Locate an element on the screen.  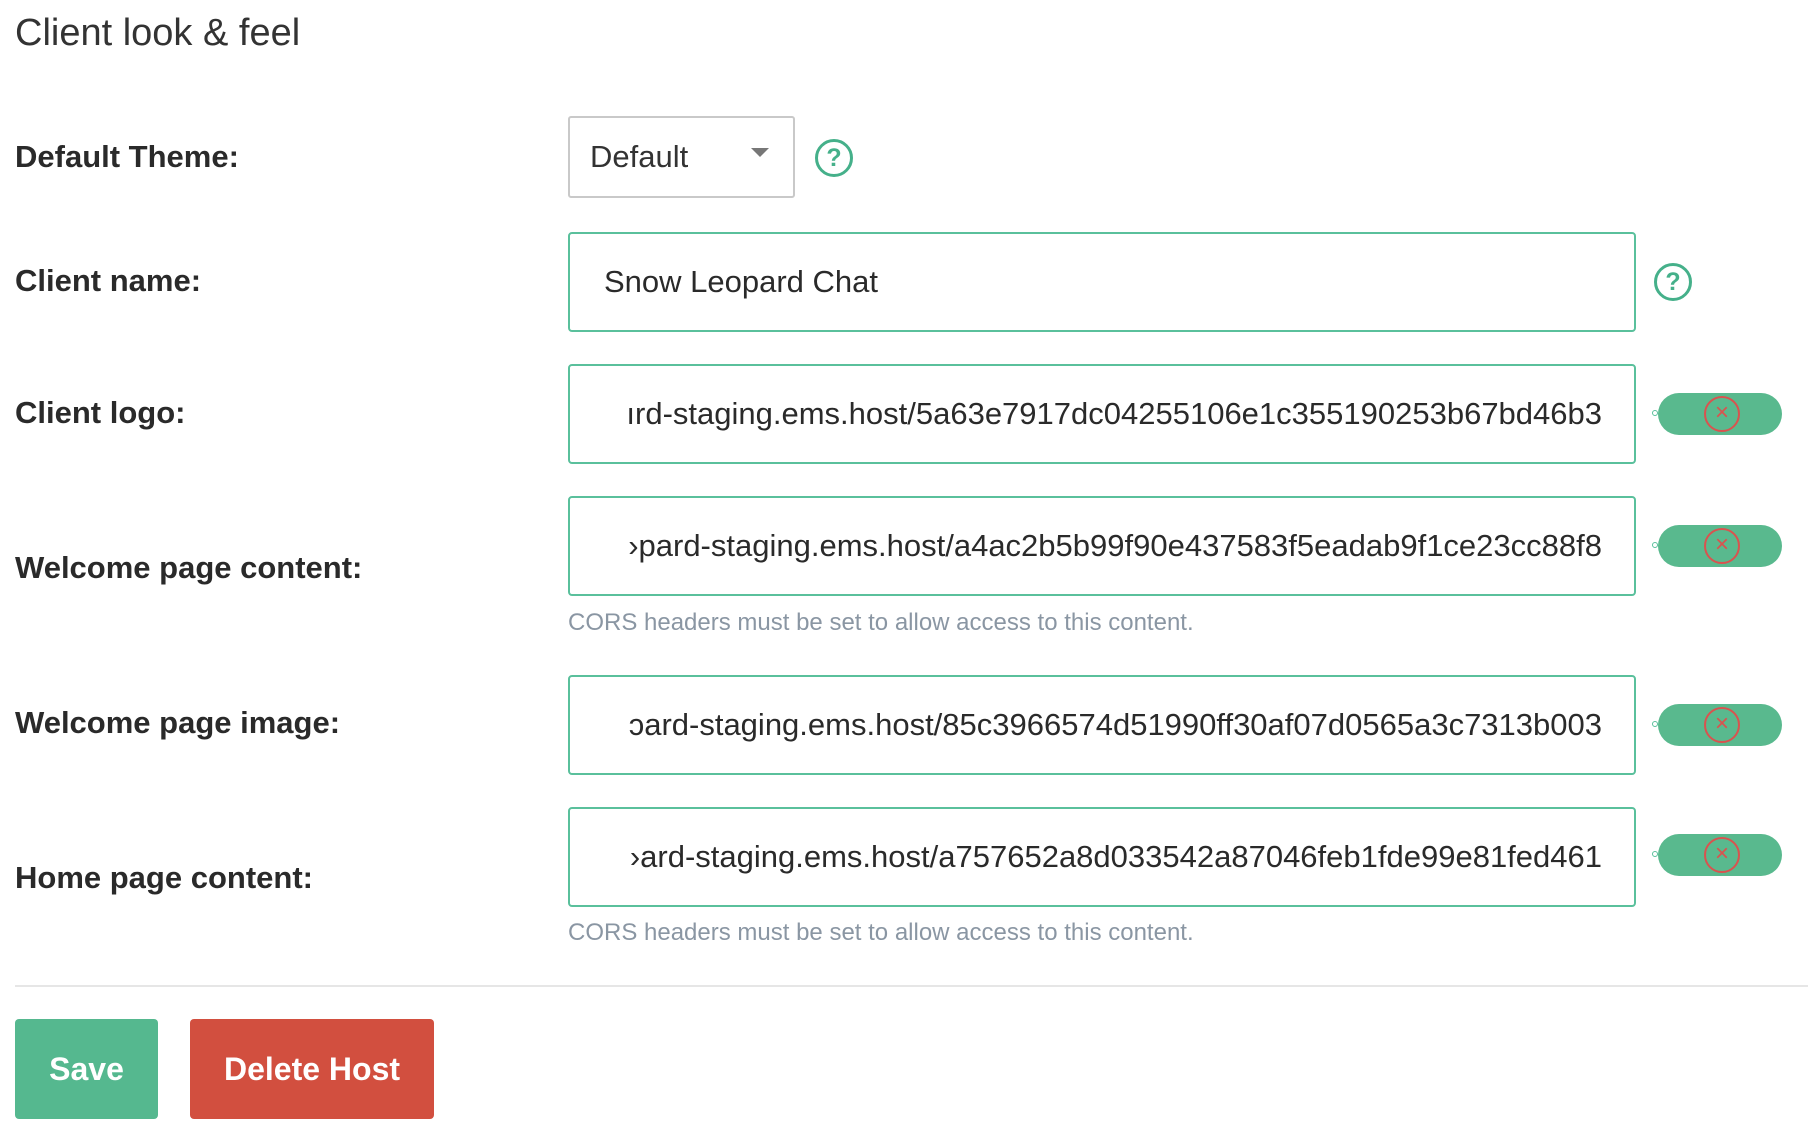
home-page-content-clear-button: × is located at coordinates (1717, 855).